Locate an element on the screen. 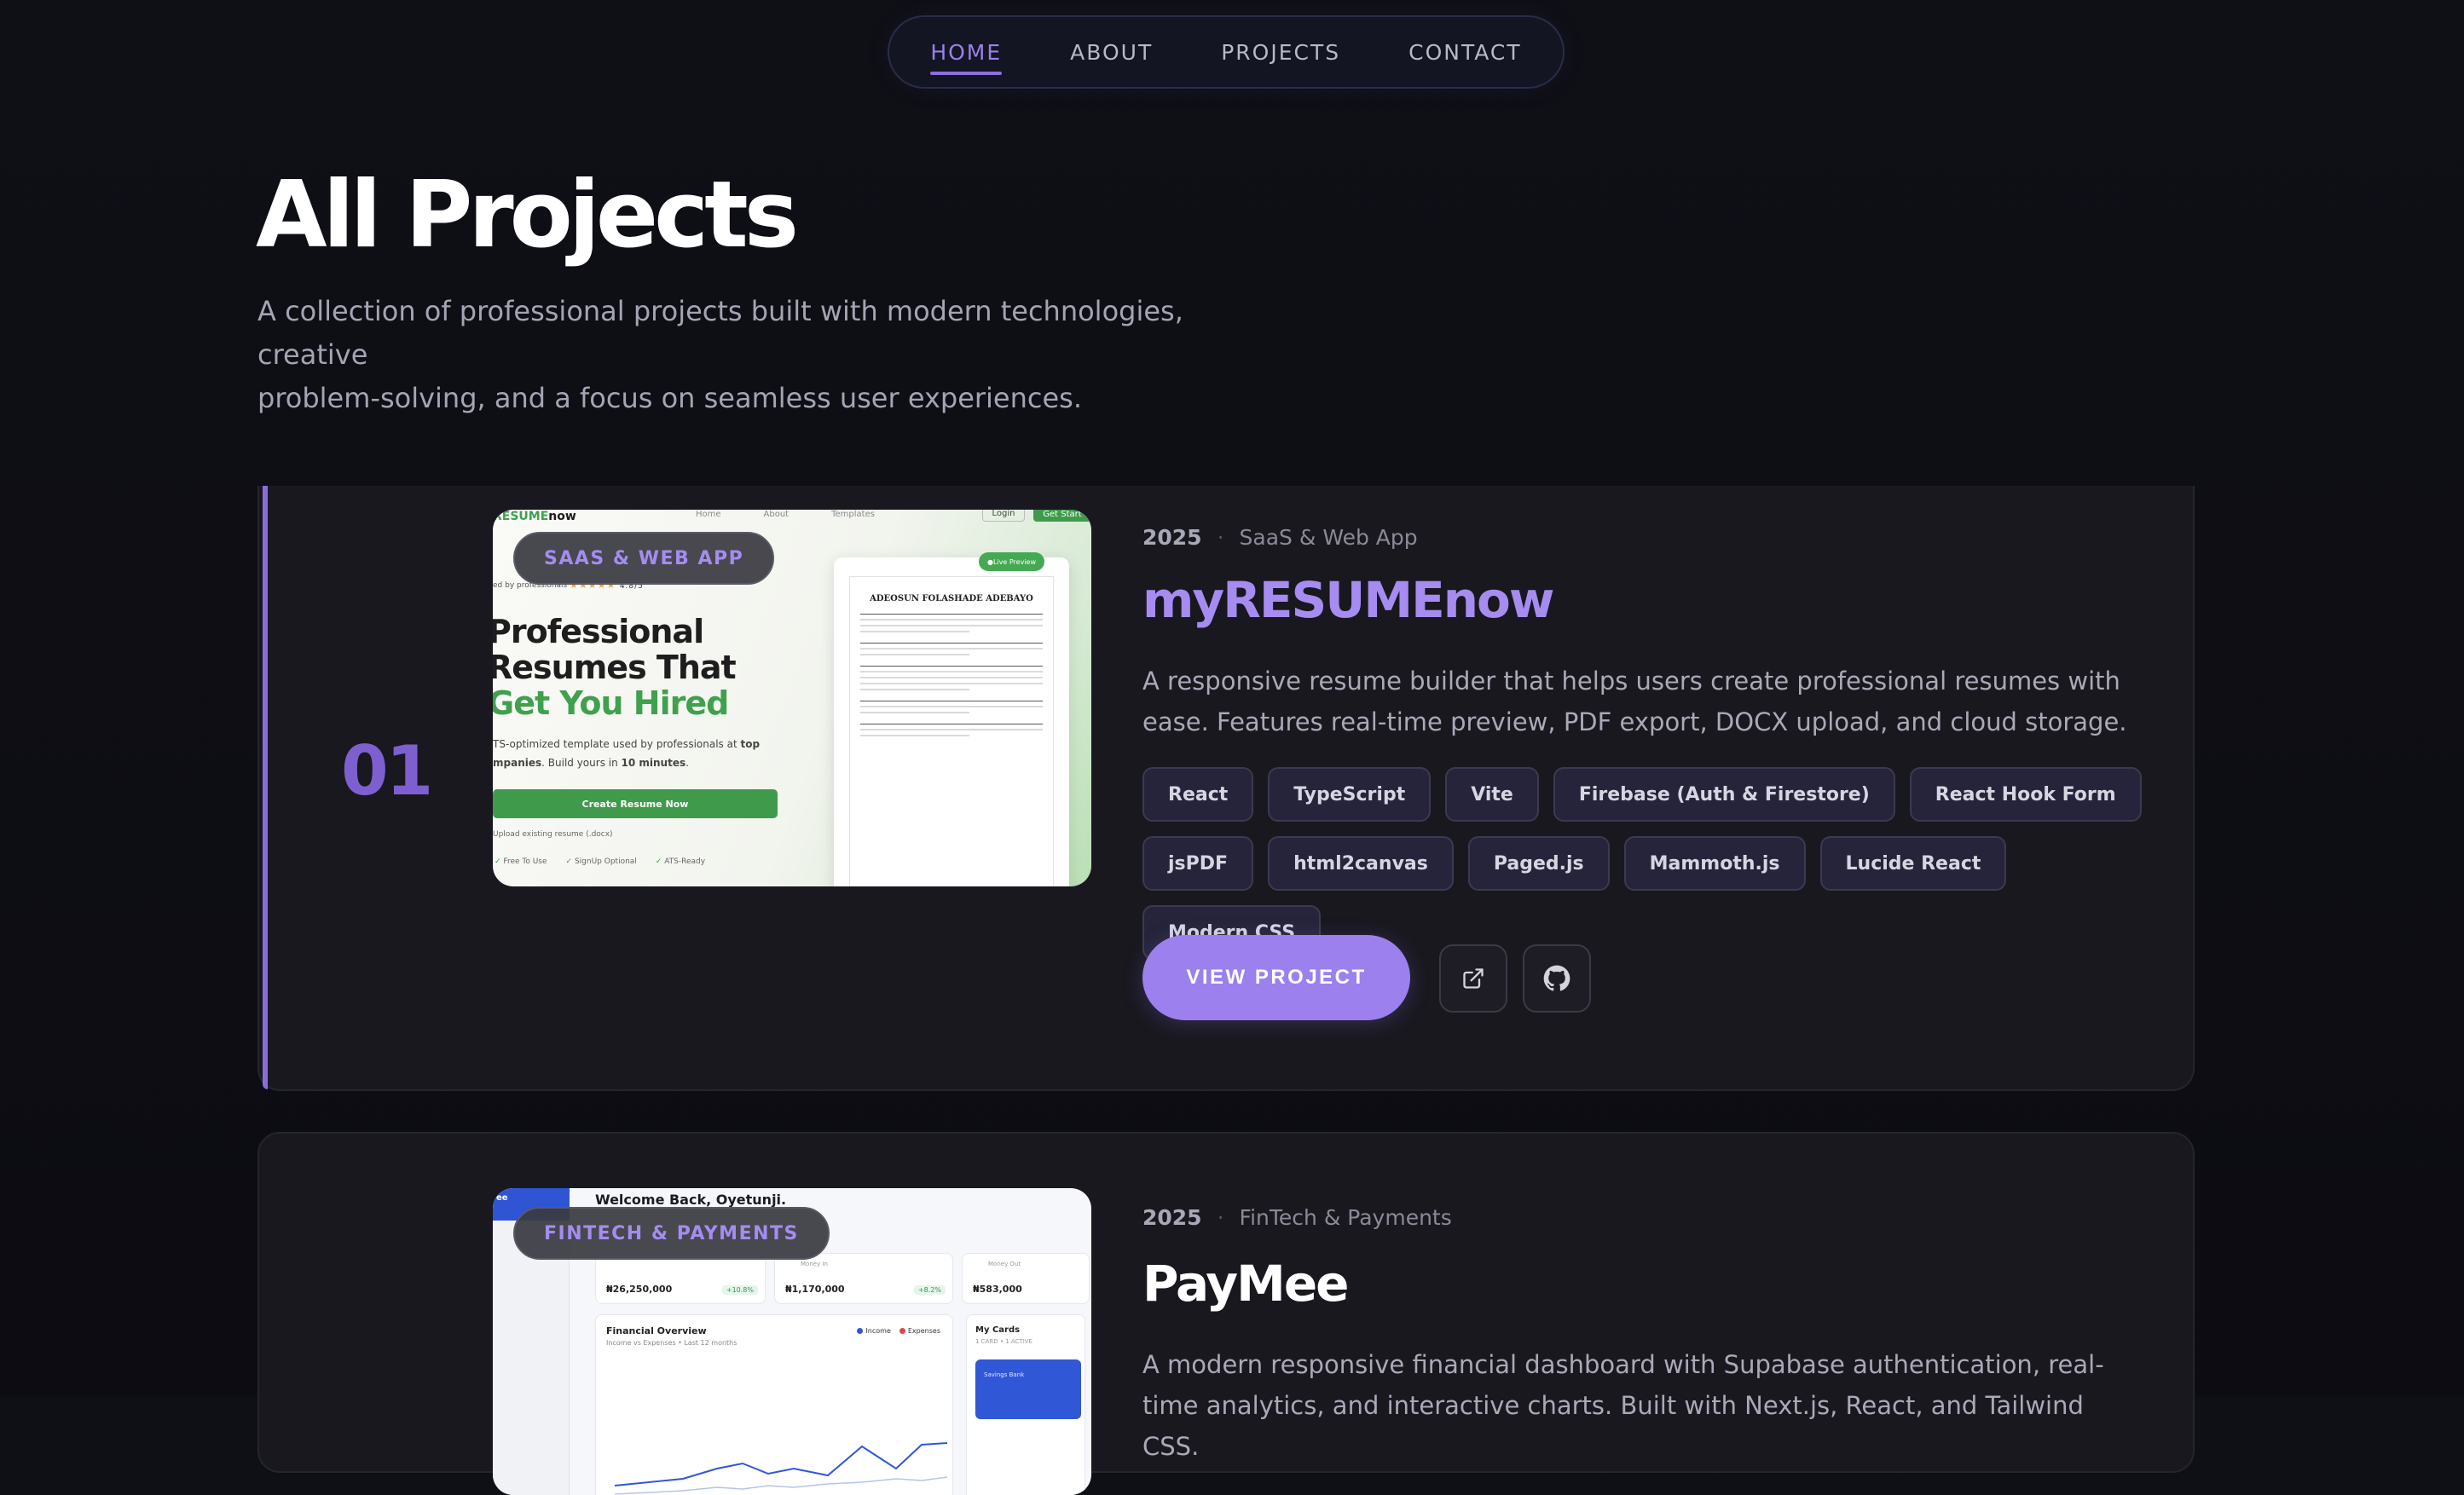  thumb-nav: Home About Templates is located at coordinates (785, 514).